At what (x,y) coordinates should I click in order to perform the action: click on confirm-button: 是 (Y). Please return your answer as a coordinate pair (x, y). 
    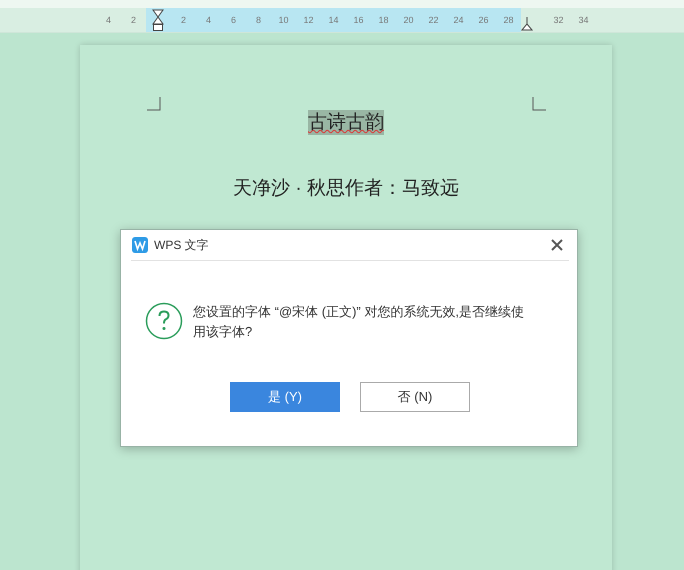
    Looking at the image, I should click on (285, 397).